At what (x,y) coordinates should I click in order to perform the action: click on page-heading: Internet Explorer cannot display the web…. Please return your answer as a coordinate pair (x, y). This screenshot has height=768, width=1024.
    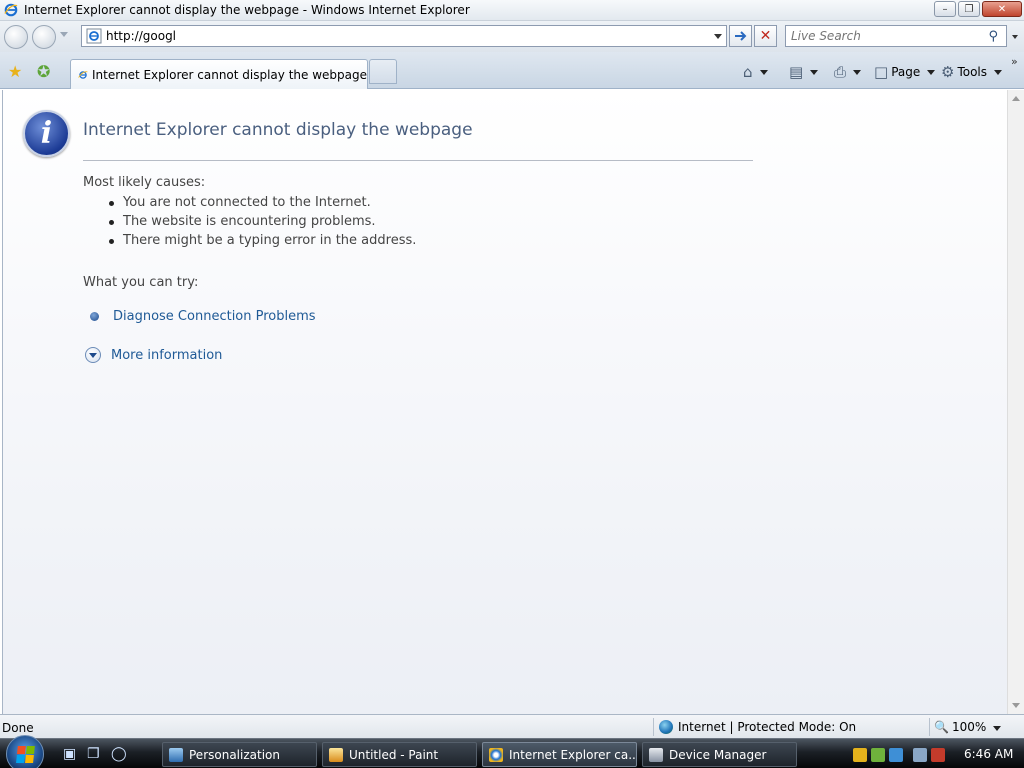
    Looking at the image, I should click on (278, 130).